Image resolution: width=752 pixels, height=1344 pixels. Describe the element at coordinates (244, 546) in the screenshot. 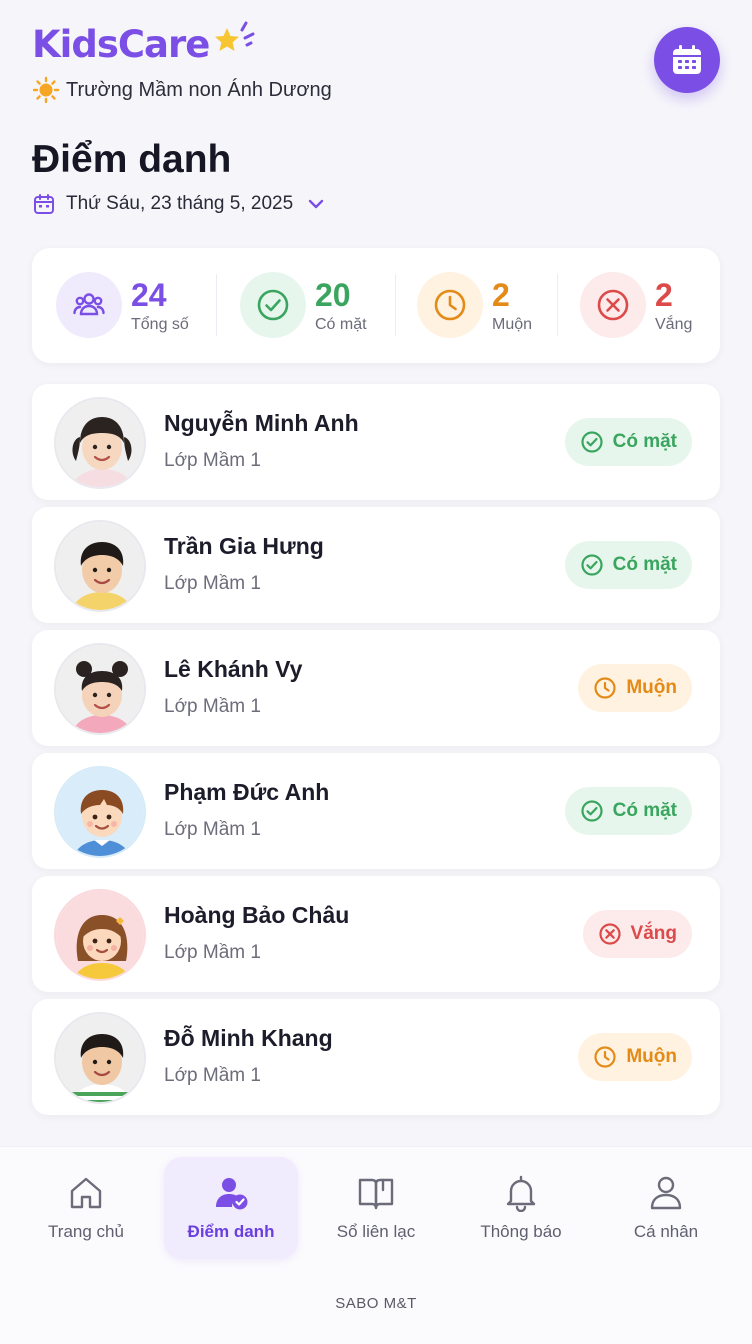

I see `student-name: Trần Gia Hưng` at that location.